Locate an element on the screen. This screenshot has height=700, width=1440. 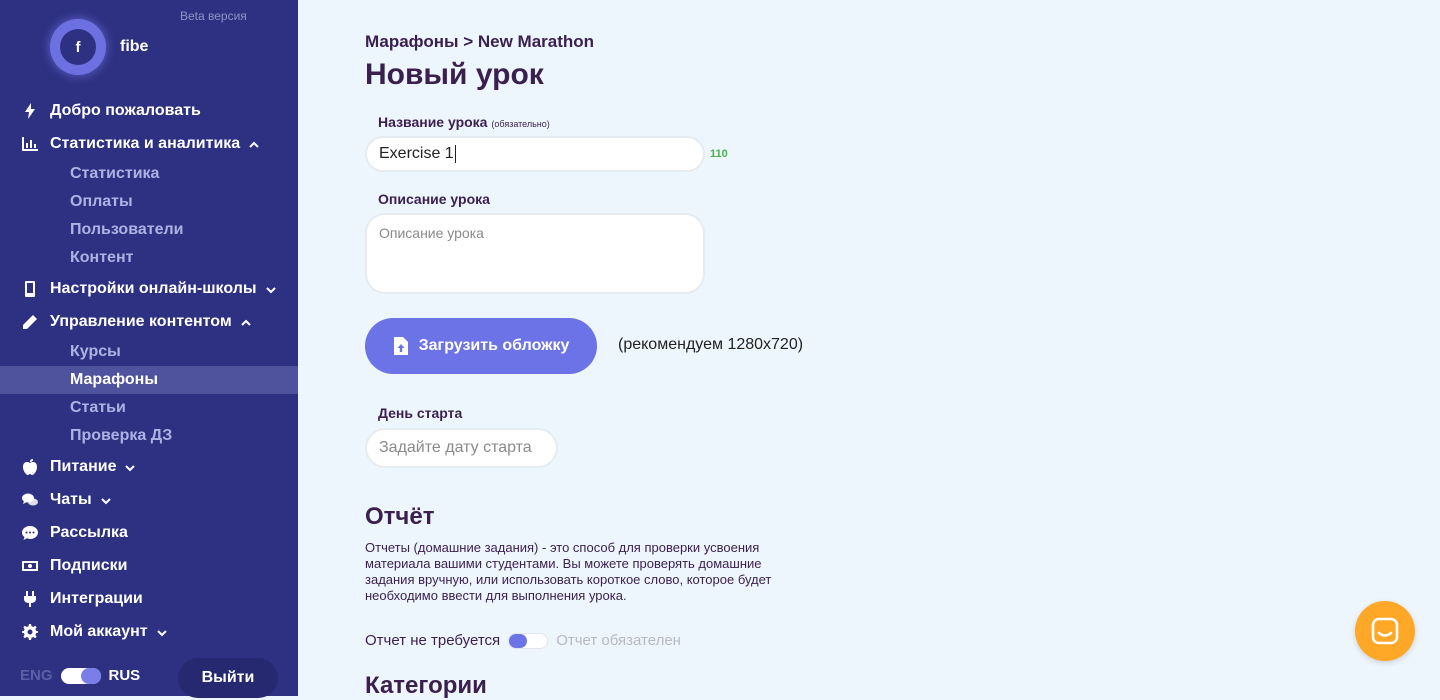
lesson-description-label: Описание урока is located at coordinates (434, 199).